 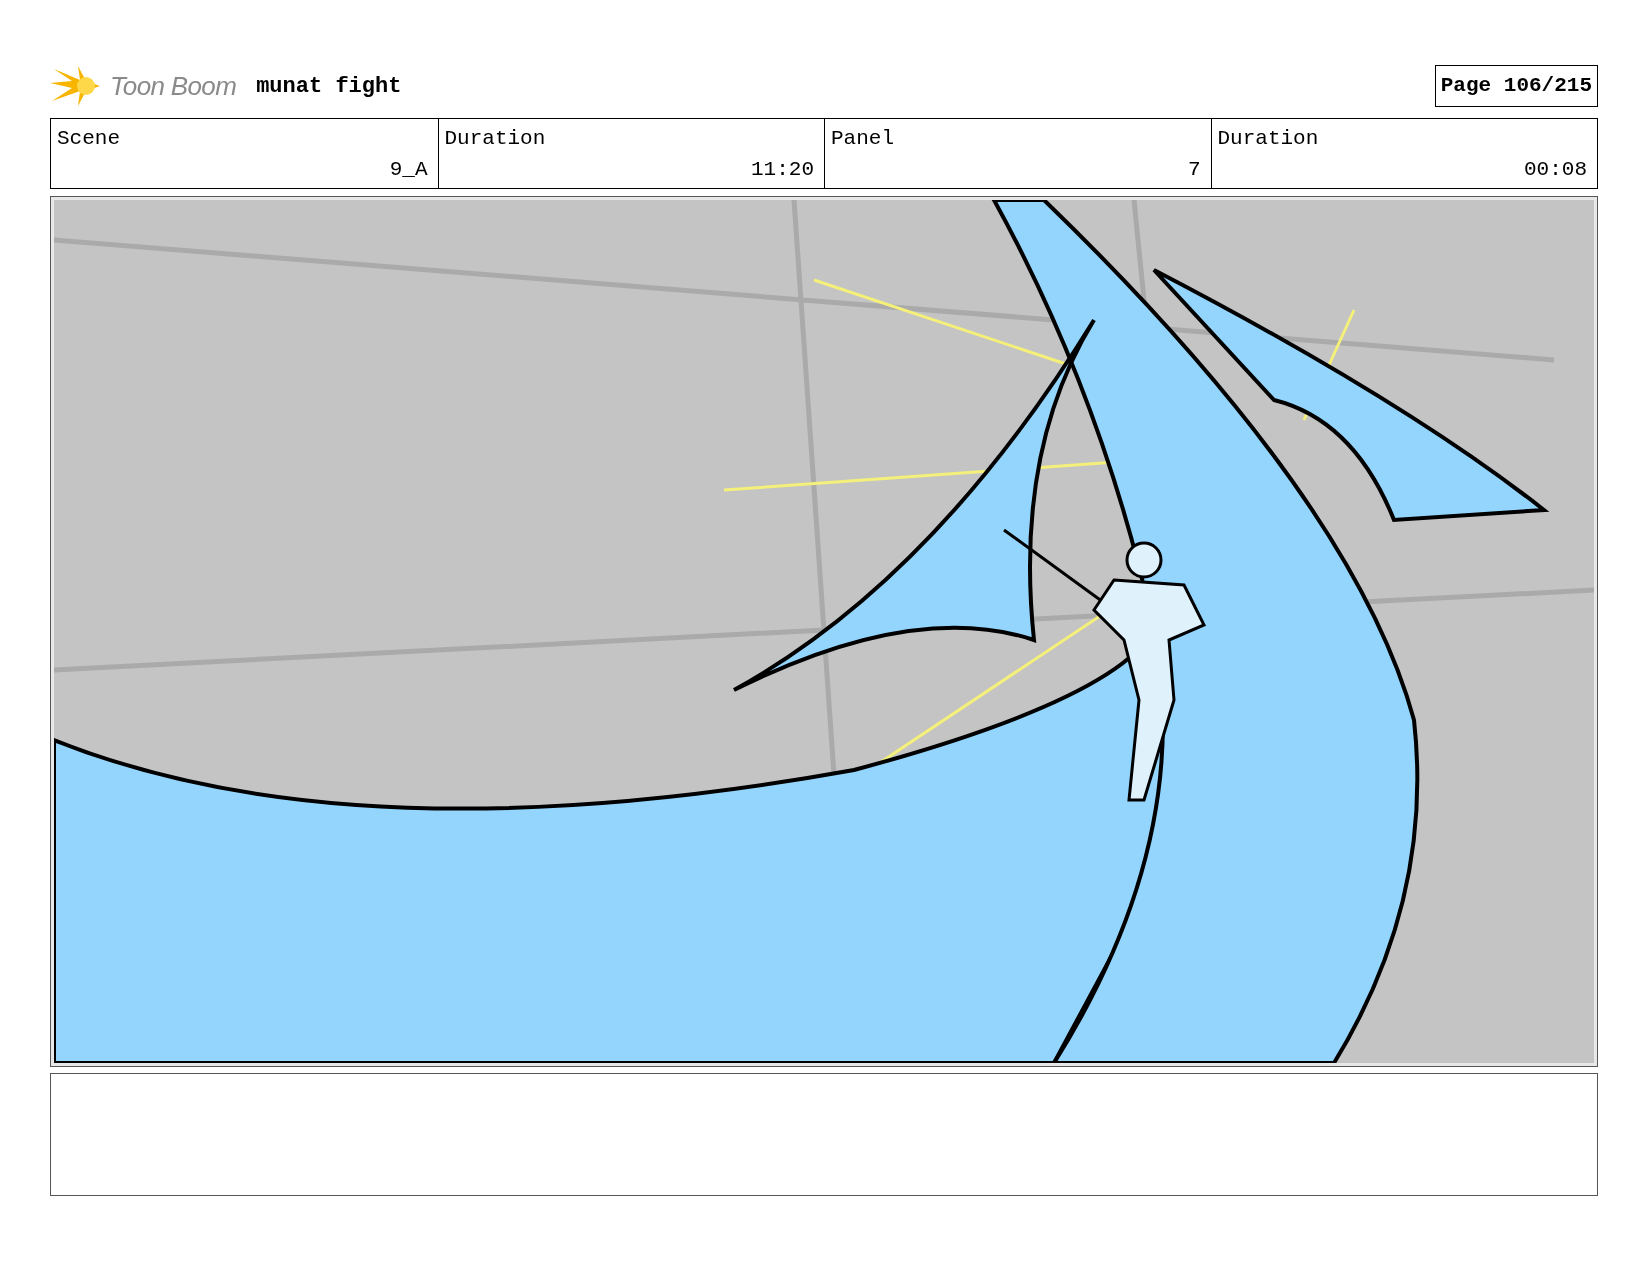 I want to click on field-value: 11:20, so click(x=782, y=170).